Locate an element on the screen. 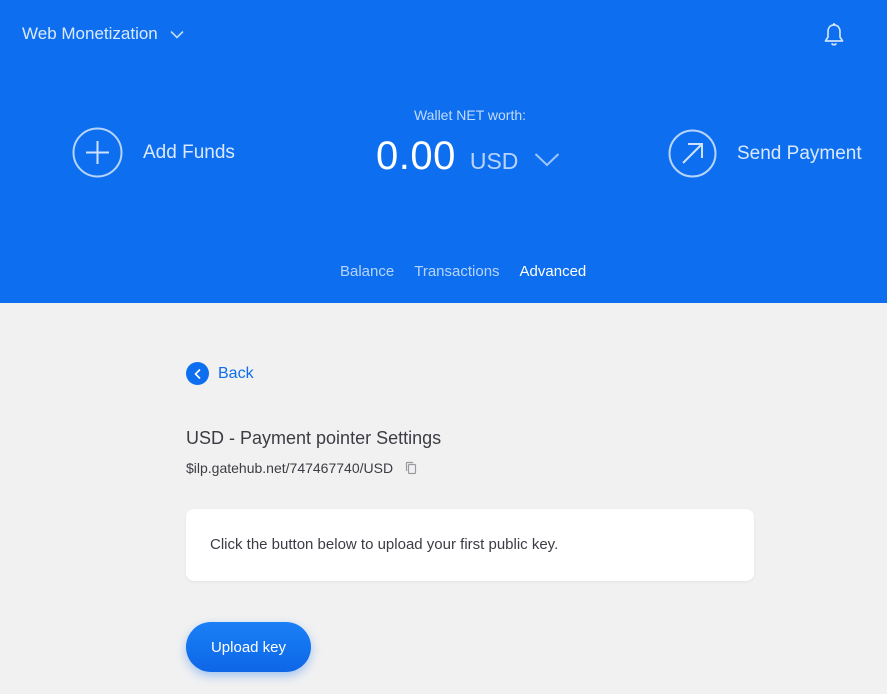  networth-amount: 0.00 is located at coordinates (416, 156).